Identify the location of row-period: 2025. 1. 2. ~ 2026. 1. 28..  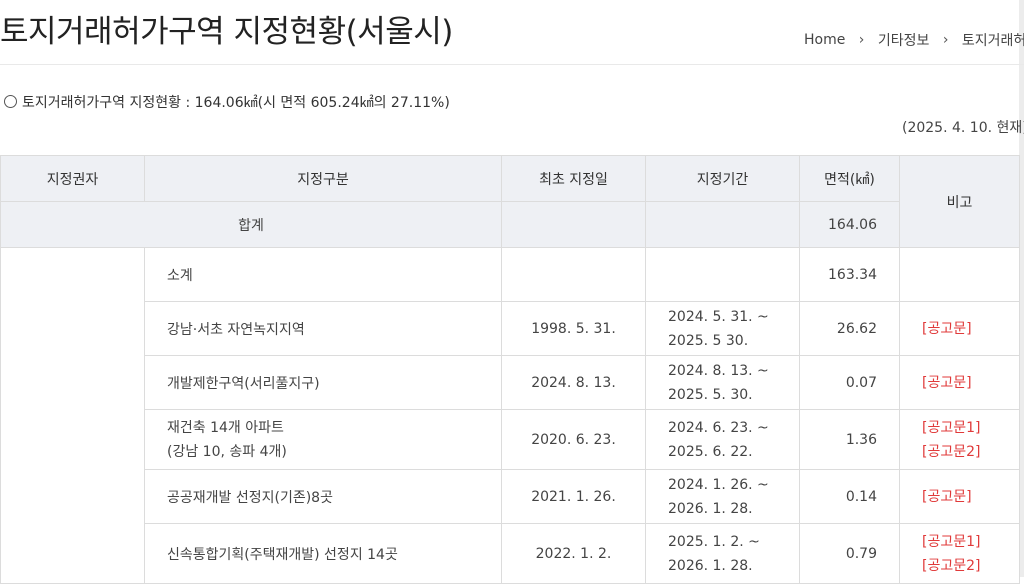
(722, 553).